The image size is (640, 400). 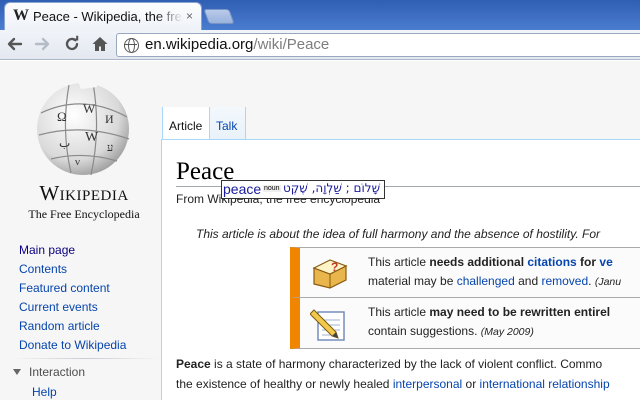 What do you see at coordinates (89, 309) in the screenshot?
I see `sidebar-item-current-events: Current events` at bounding box center [89, 309].